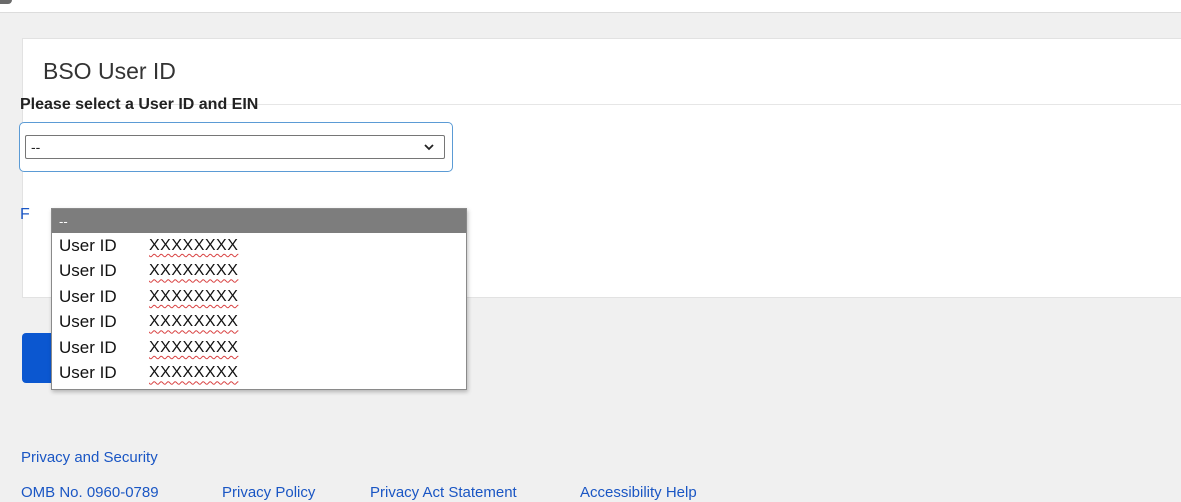  I want to click on user-id-select: --, so click(235, 147).